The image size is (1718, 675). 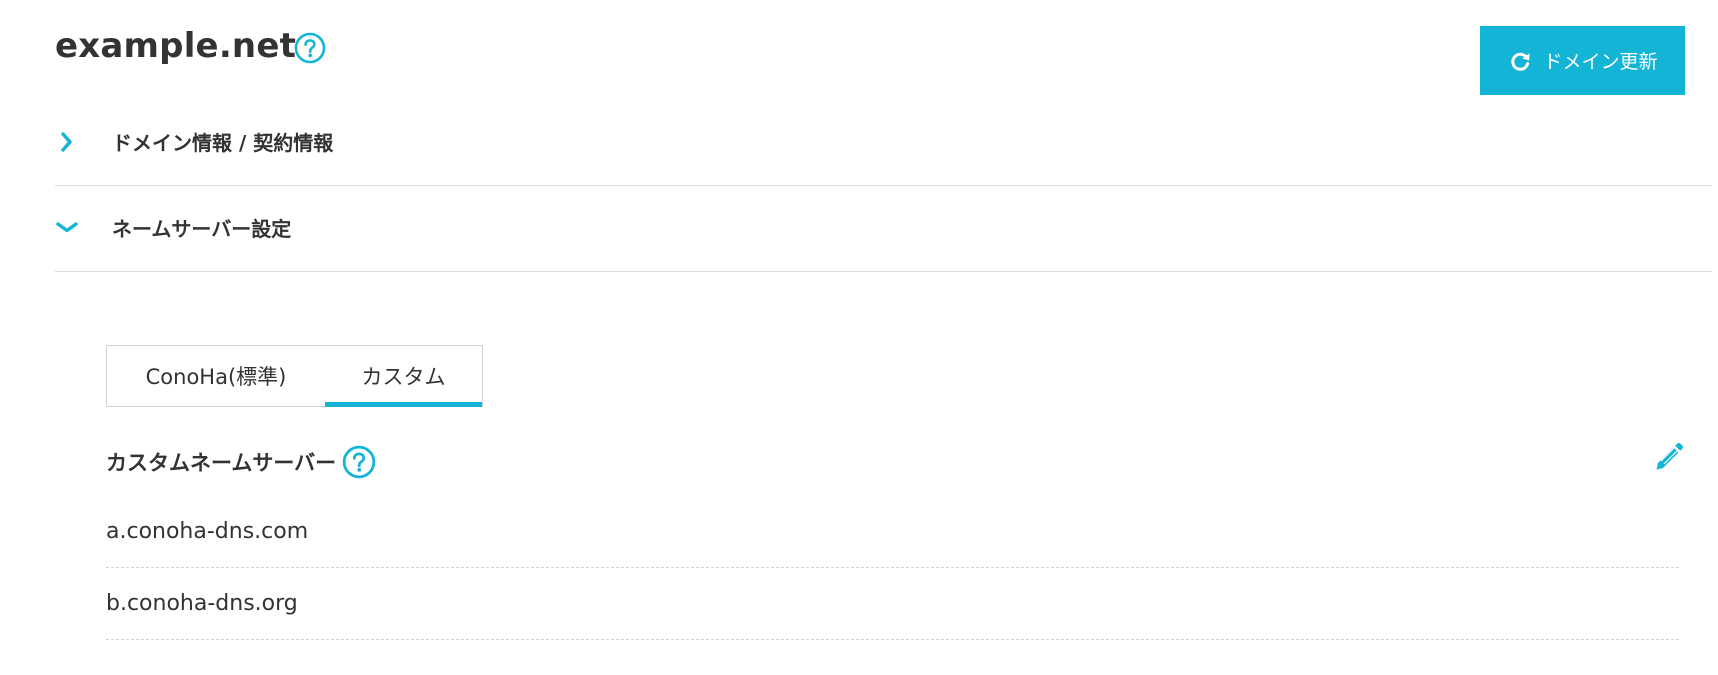 I want to click on custom-nameserver-heading: カスタムネームサーバー, so click(x=241, y=462).